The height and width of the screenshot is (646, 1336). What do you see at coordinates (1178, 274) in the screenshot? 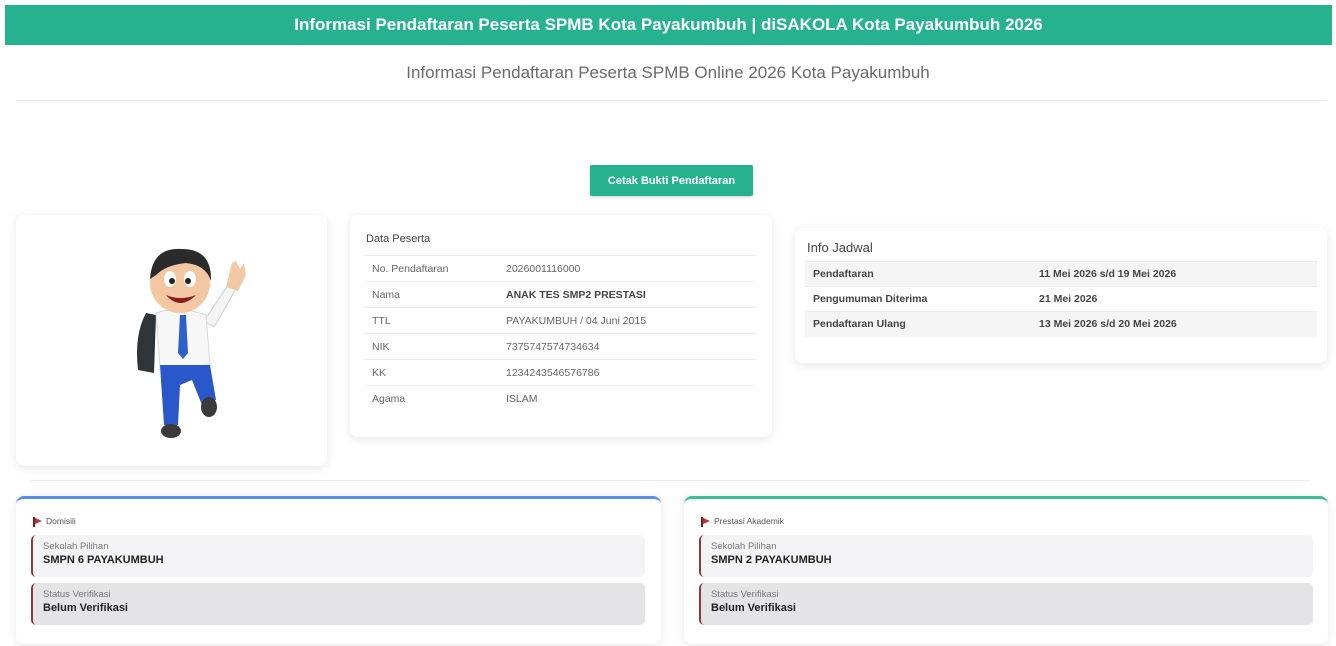
I see `row-value: 11 Mei 2026 s/d 19 Mei 2026` at bounding box center [1178, 274].